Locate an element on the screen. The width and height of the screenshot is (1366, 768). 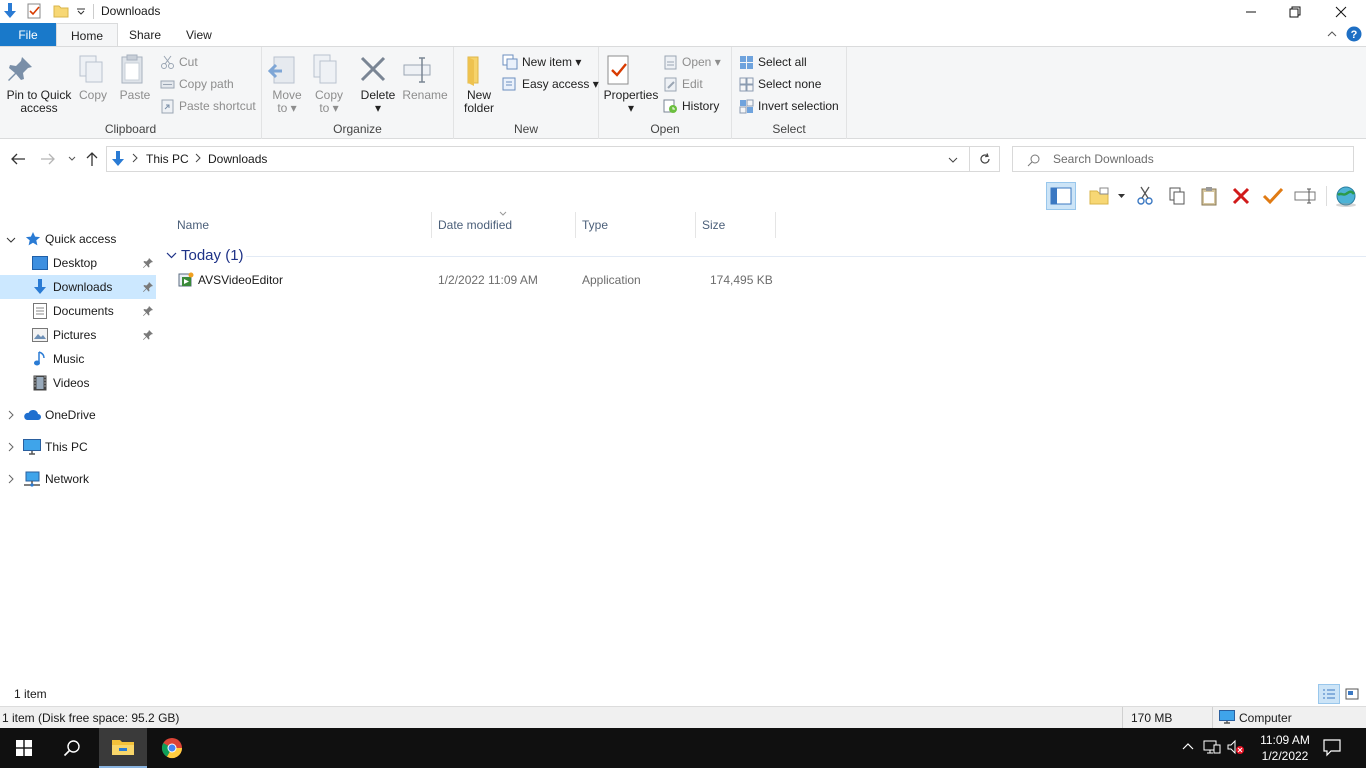
paste-button: Paste is located at coordinates (135, 77).